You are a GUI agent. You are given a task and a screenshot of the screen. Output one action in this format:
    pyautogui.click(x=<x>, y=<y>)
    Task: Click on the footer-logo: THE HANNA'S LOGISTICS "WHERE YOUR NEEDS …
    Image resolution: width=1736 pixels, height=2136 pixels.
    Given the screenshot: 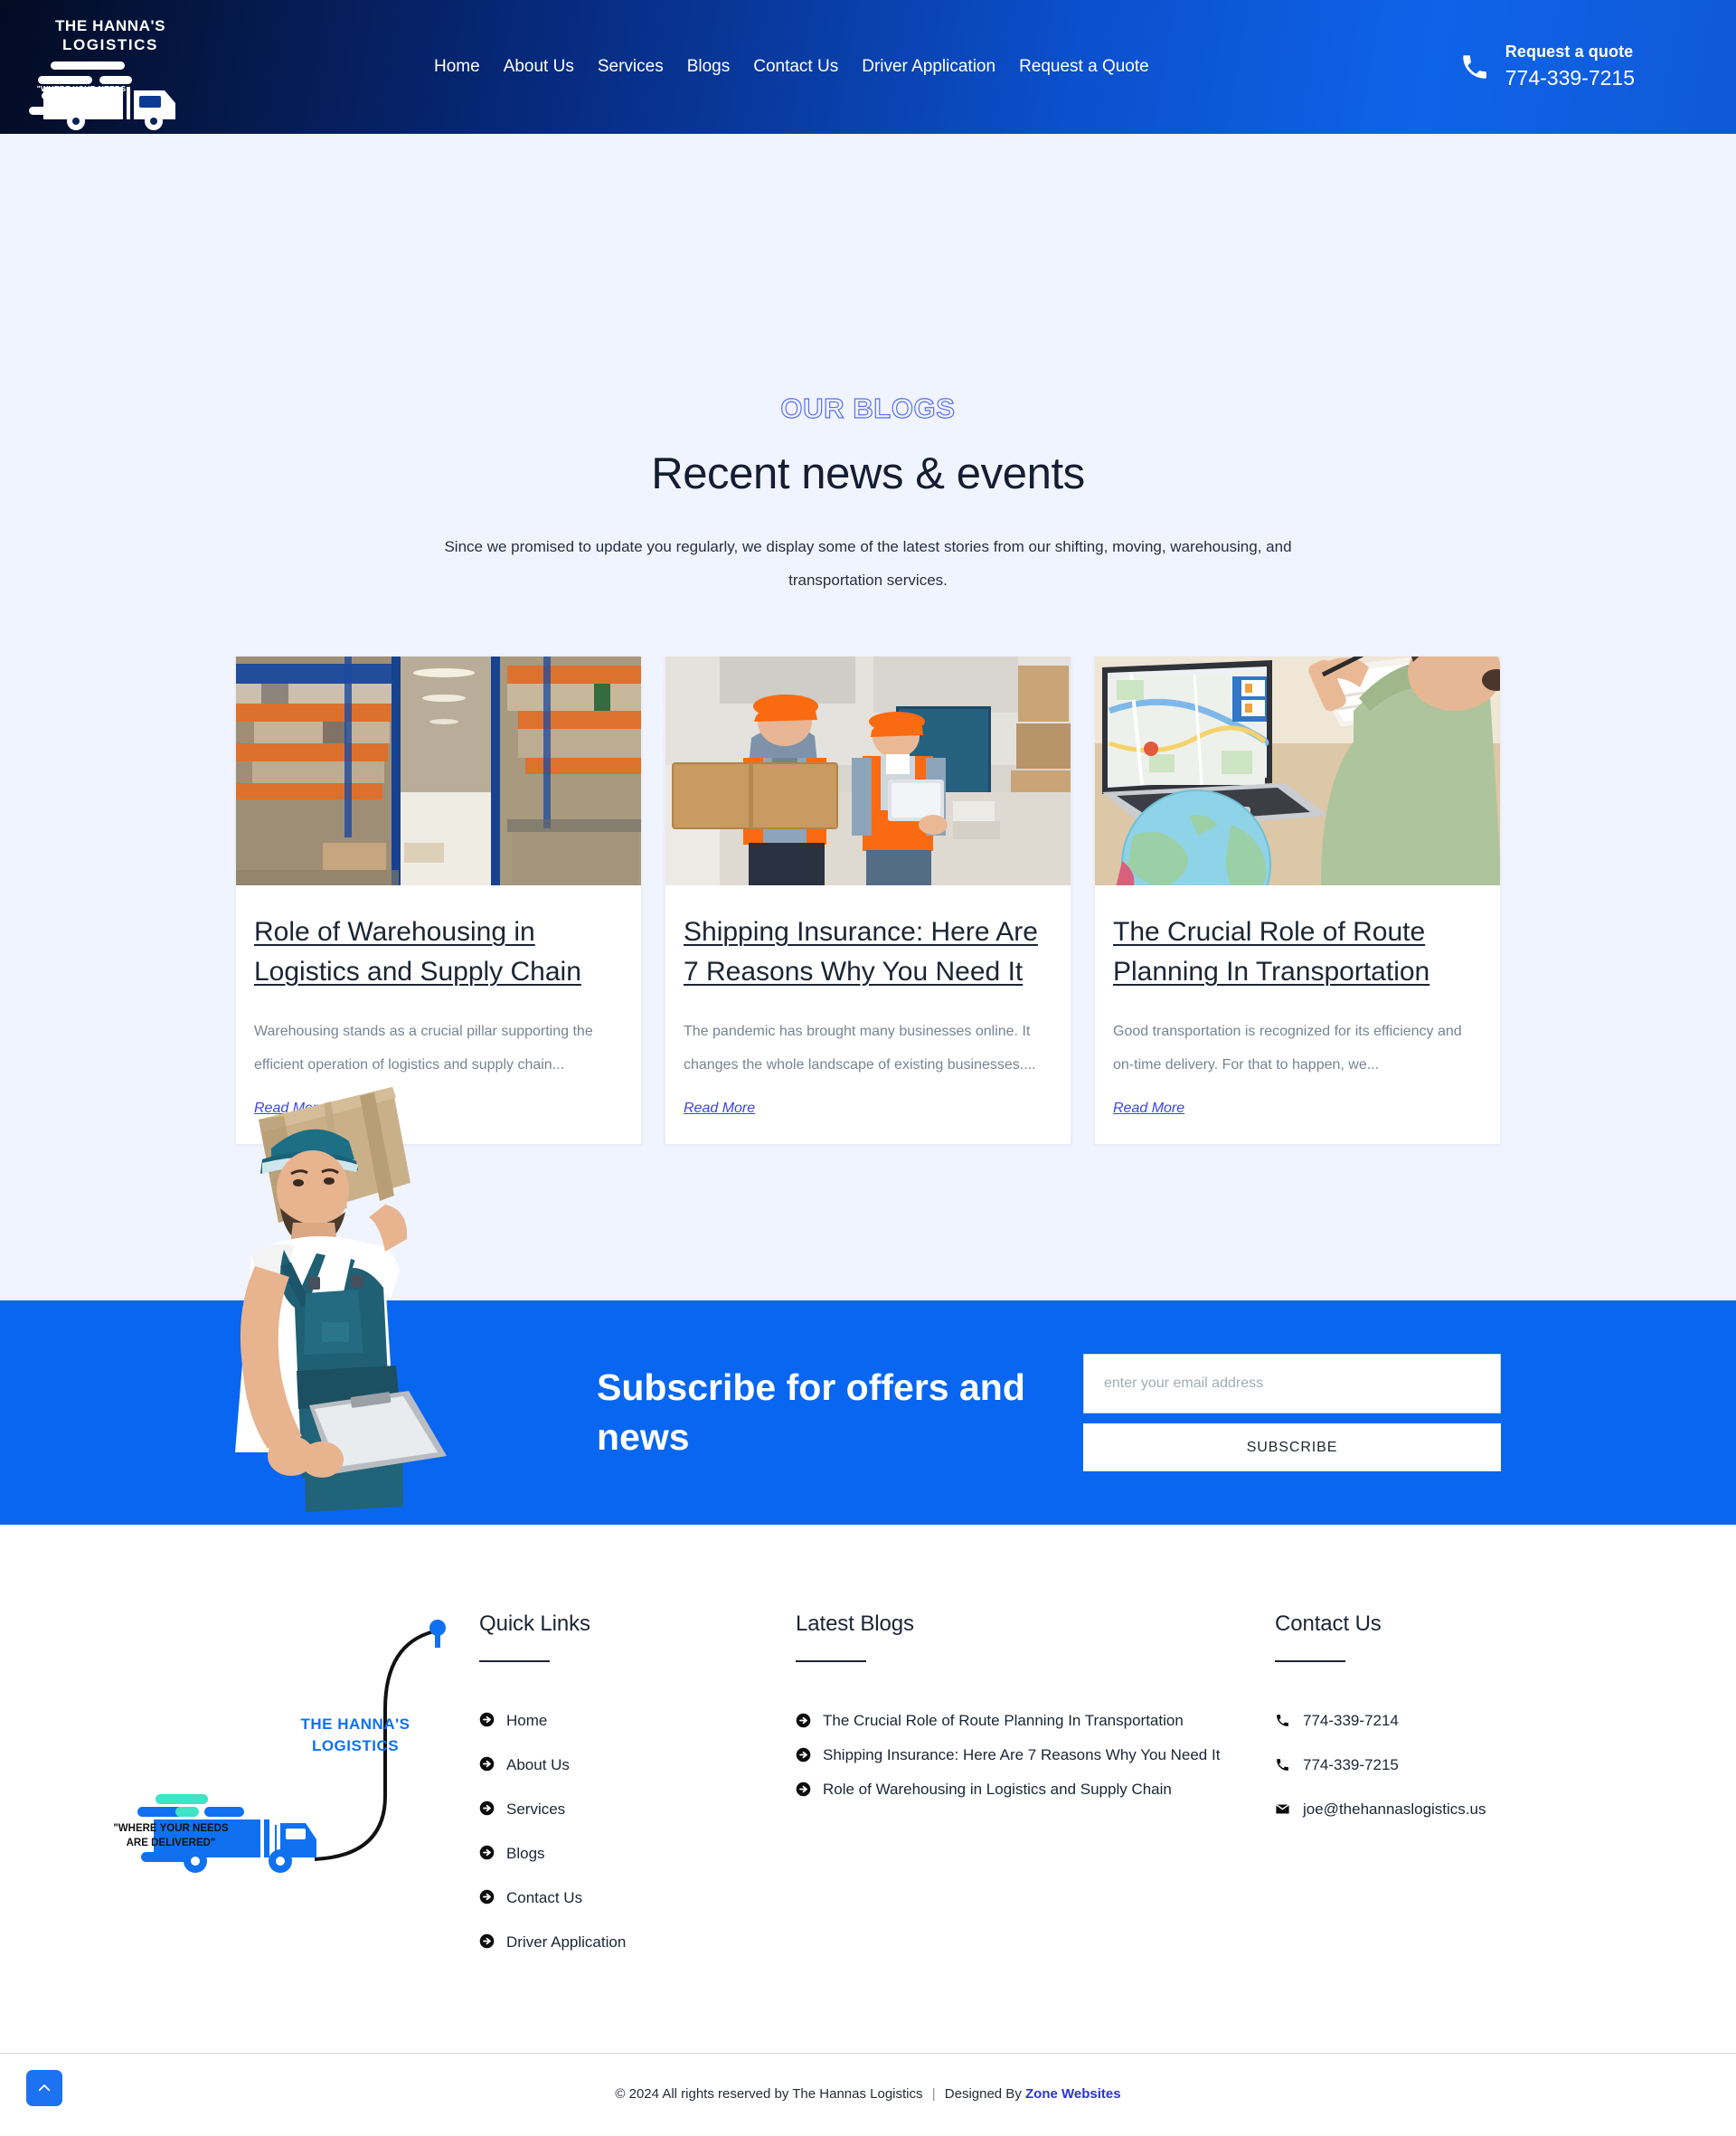 What is the action you would take?
    pyautogui.click(x=289, y=1747)
    